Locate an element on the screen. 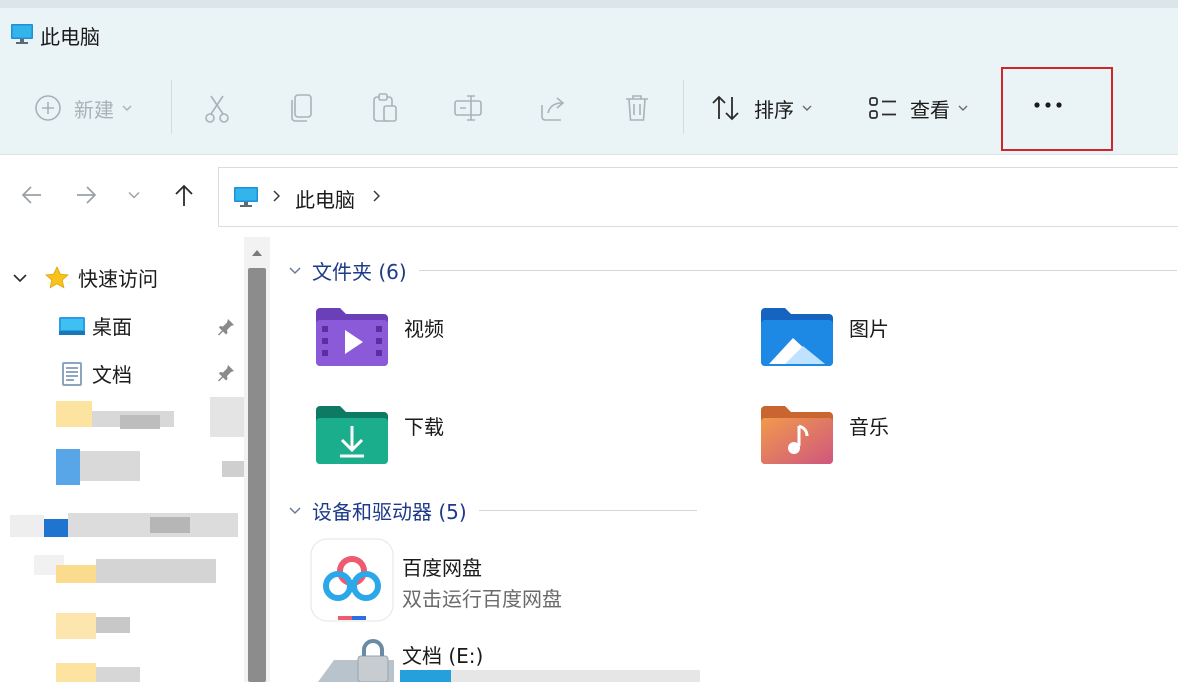  folders-group-label: 文件夹 (6) is located at coordinates (359, 272).